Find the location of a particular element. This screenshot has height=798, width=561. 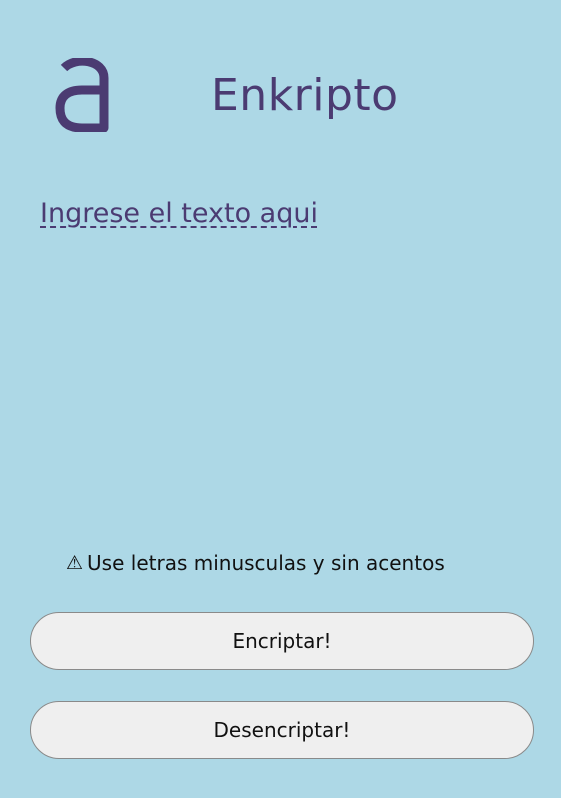

notice-text: Use letras minusculas y sin acentos is located at coordinates (266, 563).